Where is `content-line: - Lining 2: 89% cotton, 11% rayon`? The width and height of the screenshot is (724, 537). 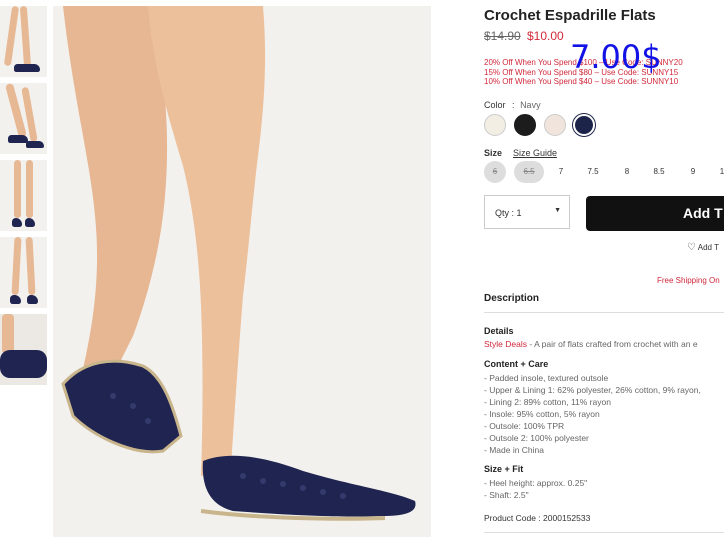 content-line: - Lining 2: 89% cotton, 11% rayon is located at coordinates (547, 402).